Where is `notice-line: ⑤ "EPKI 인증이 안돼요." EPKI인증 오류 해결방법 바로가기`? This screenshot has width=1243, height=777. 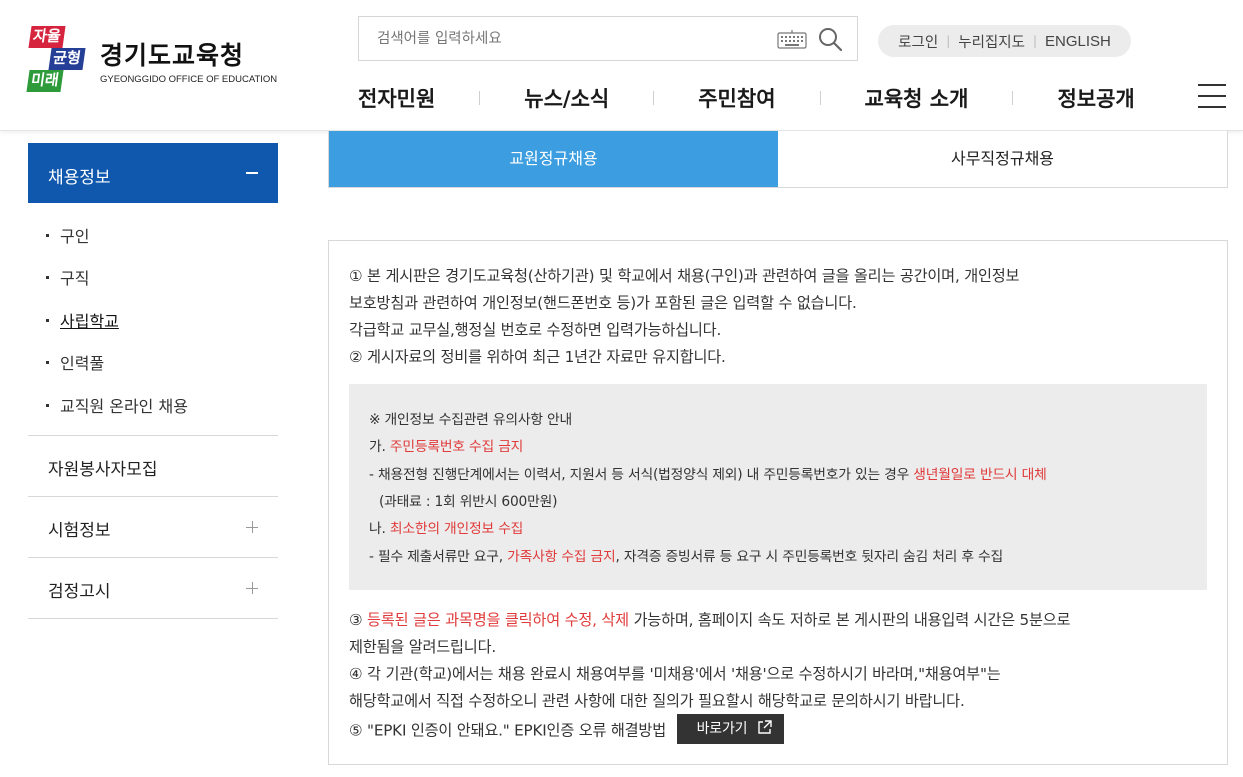 notice-line: ⑤ "EPKI 인증이 안돼요." EPKI인증 오류 해결방법 바로가기 is located at coordinates (567, 730).